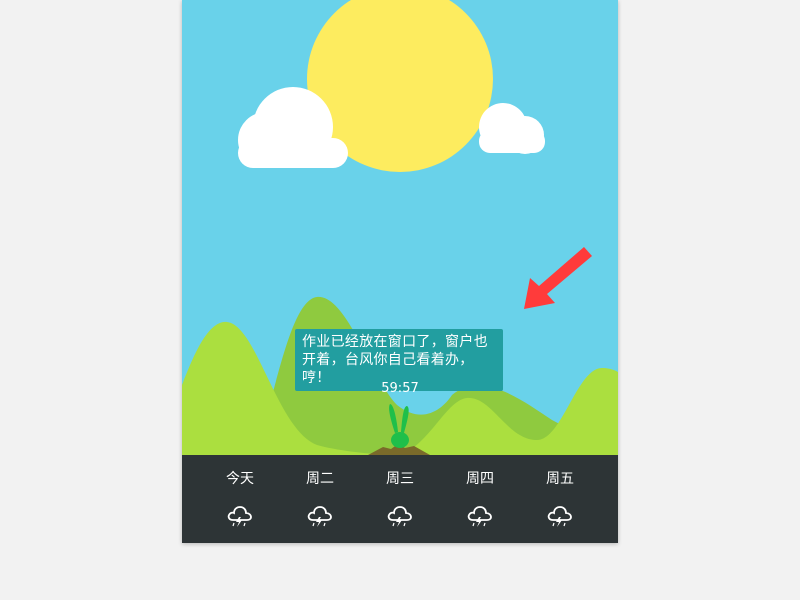 The image size is (800, 600). Describe the element at coordinates (480, 499) in the screenshot. I see `forecast-day: 周四` at that location.